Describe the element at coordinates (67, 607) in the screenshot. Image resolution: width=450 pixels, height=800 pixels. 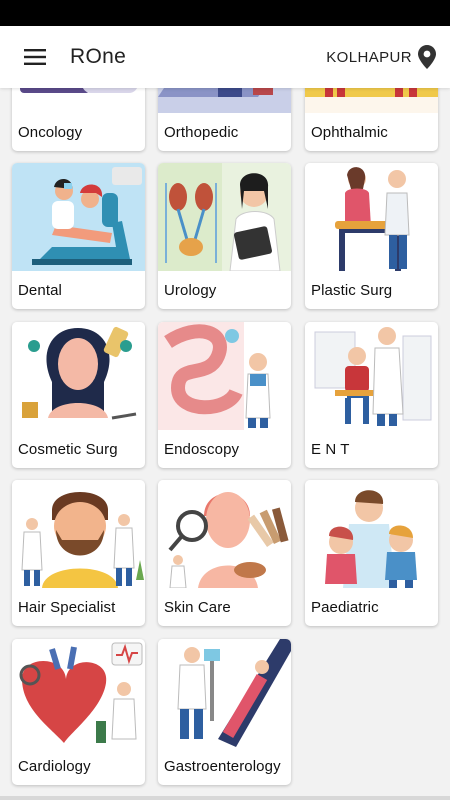
I see `specialty-label: Hair Specialist` at that location.